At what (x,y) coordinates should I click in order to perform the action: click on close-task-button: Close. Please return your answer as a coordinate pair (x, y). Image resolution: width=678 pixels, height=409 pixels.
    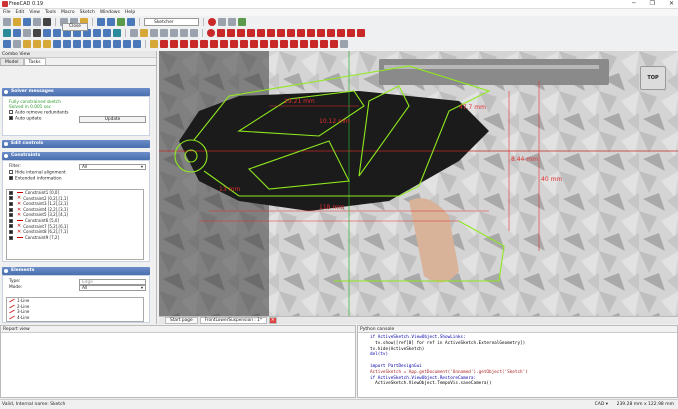
    Looking at the image, I should click on (75, 27).